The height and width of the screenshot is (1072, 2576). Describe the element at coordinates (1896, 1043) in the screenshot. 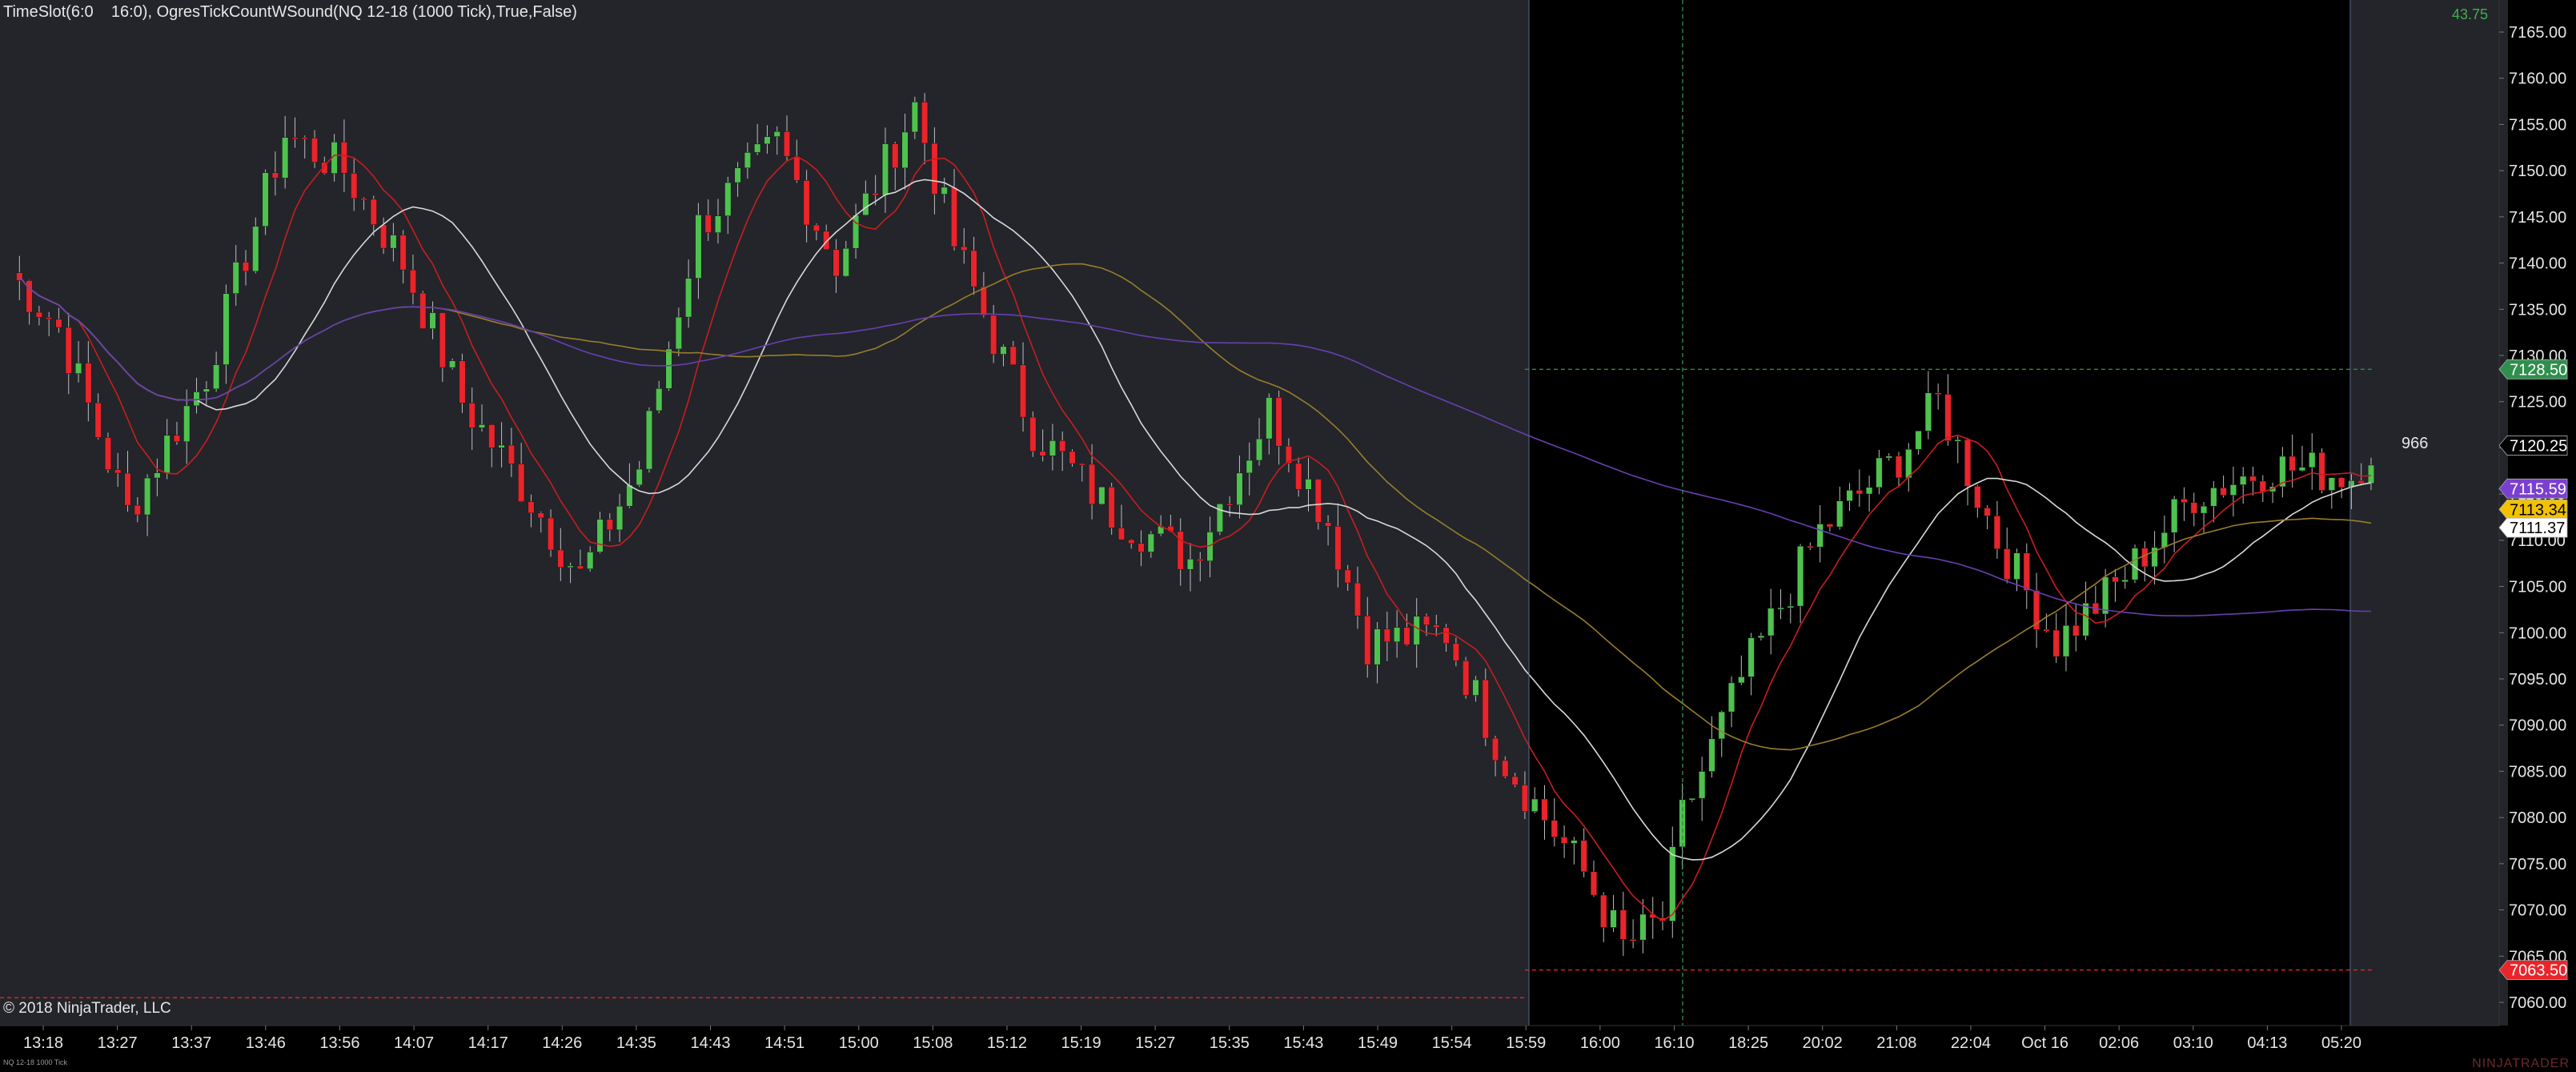

I see `time-tick-label: 21:08` at that location.